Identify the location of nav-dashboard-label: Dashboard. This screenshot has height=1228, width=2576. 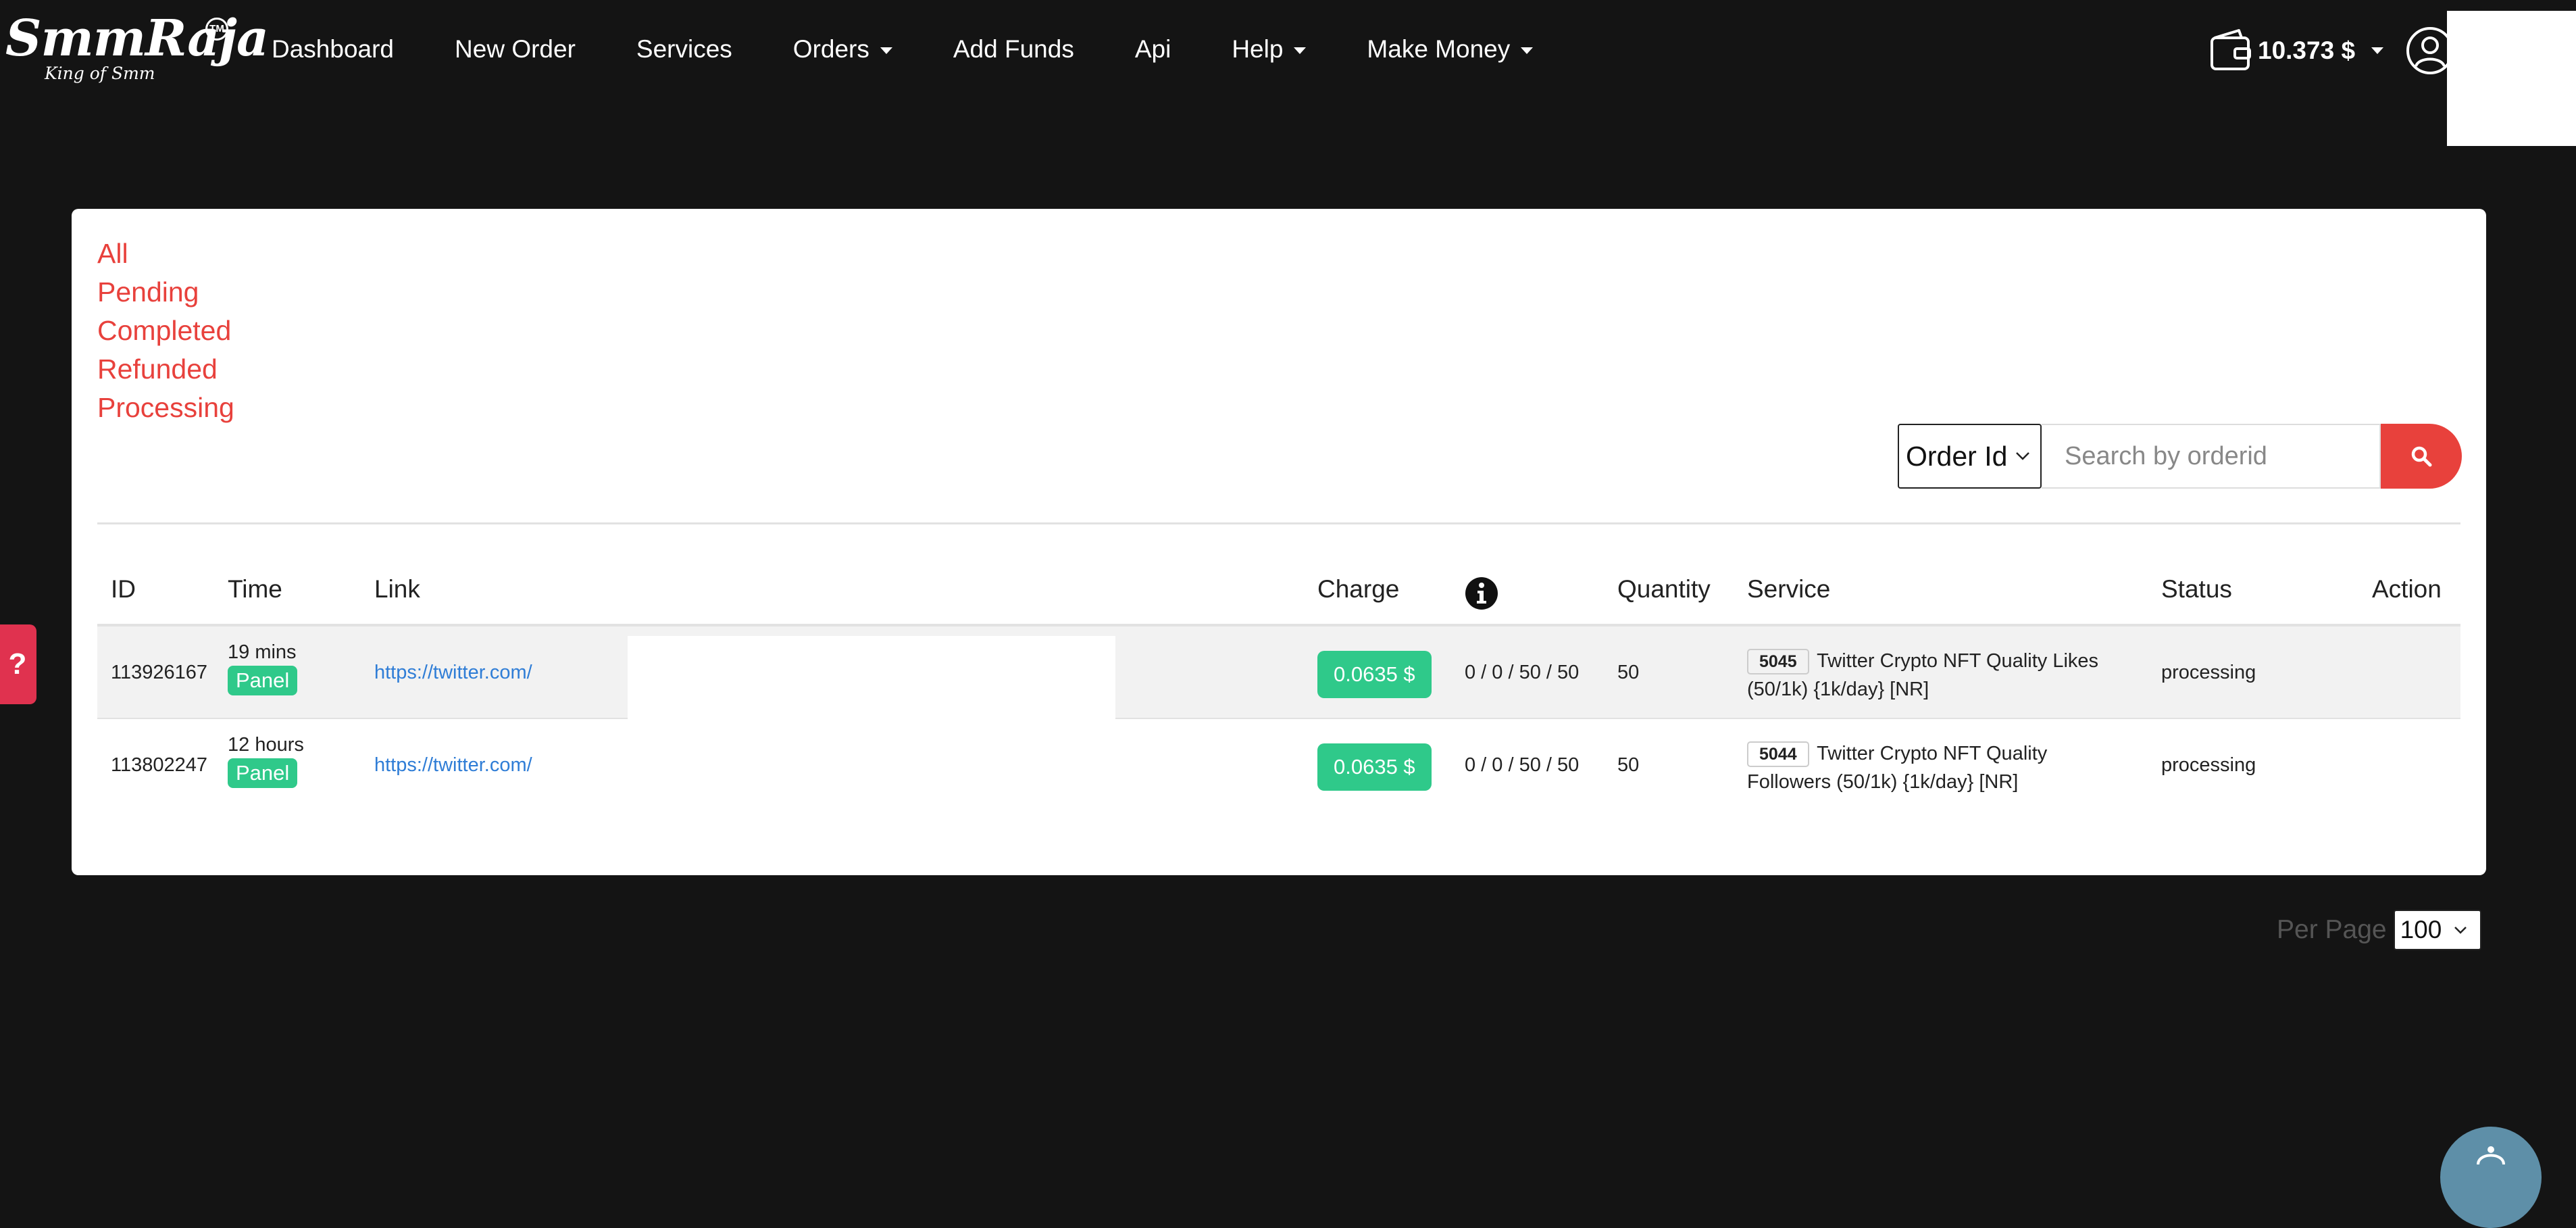
(333, 49).